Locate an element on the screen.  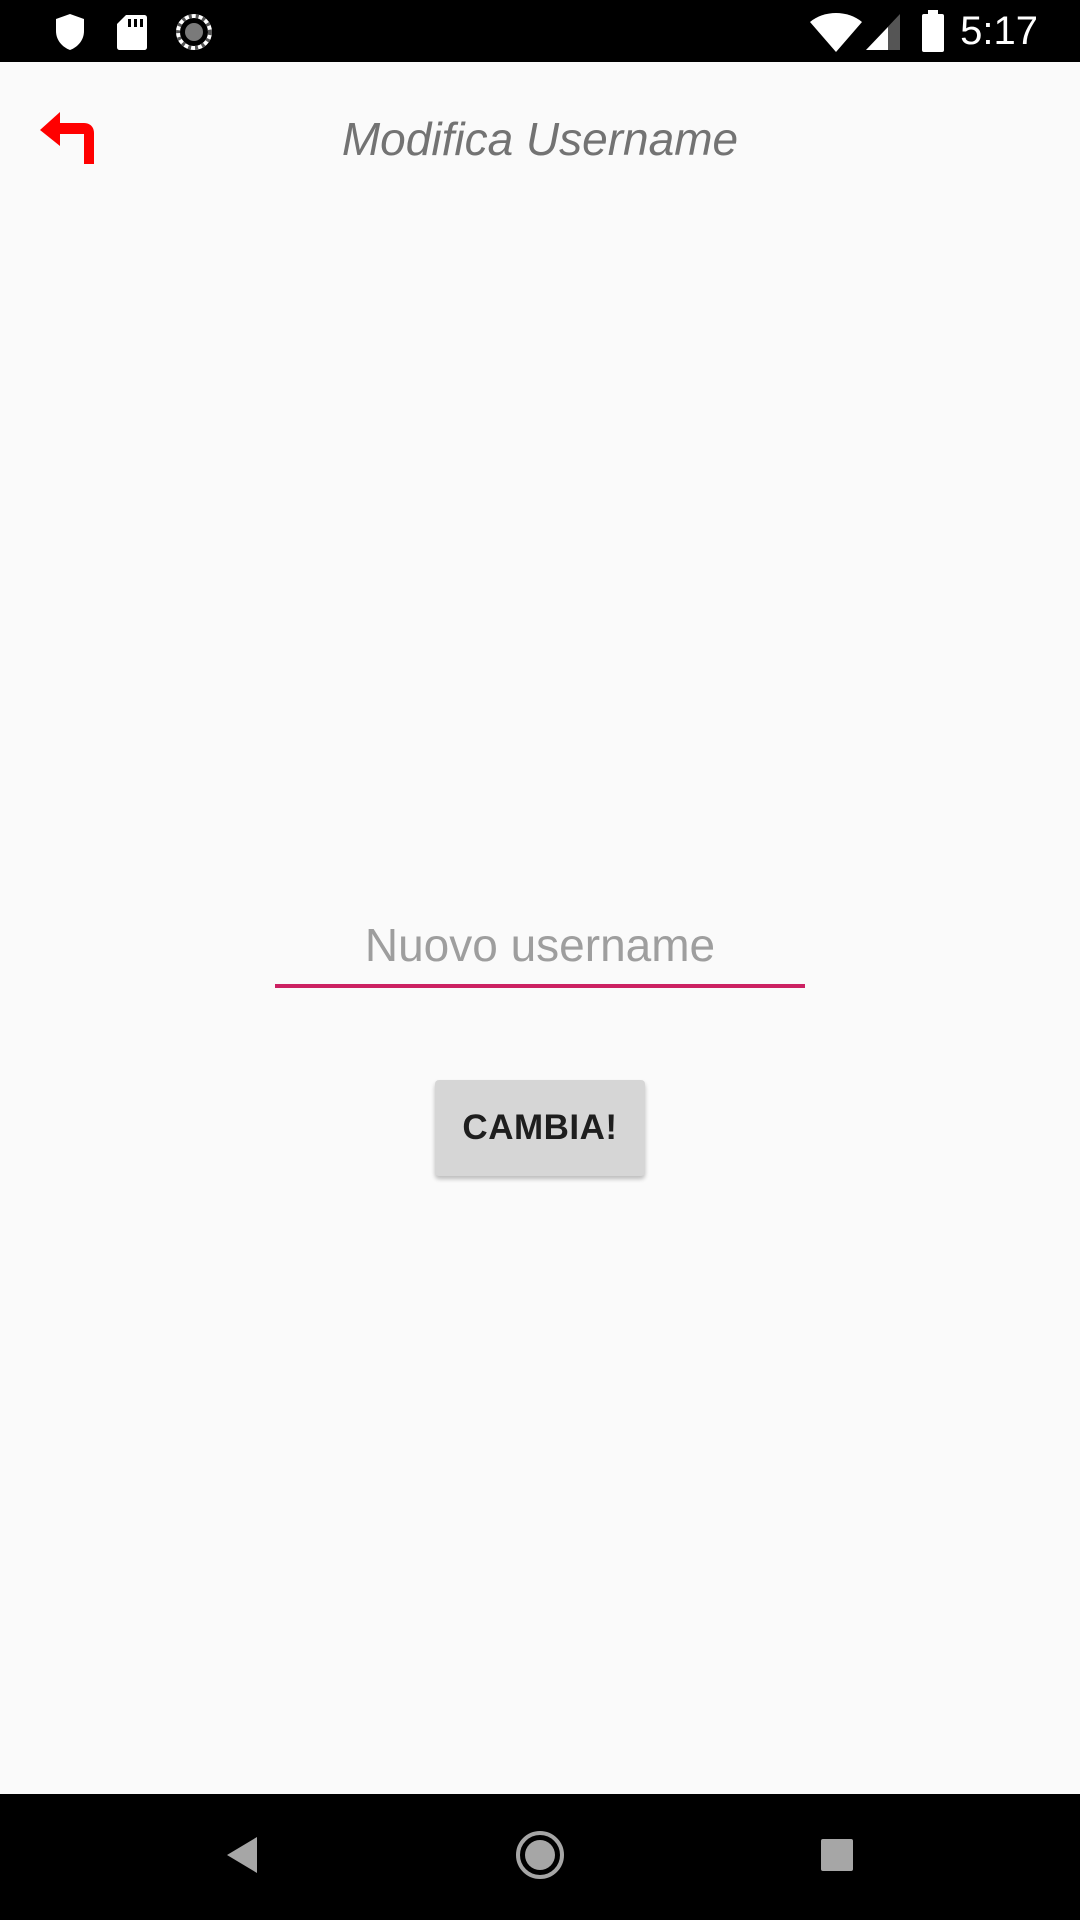
shield-icon is located at coordinates (70, 32).